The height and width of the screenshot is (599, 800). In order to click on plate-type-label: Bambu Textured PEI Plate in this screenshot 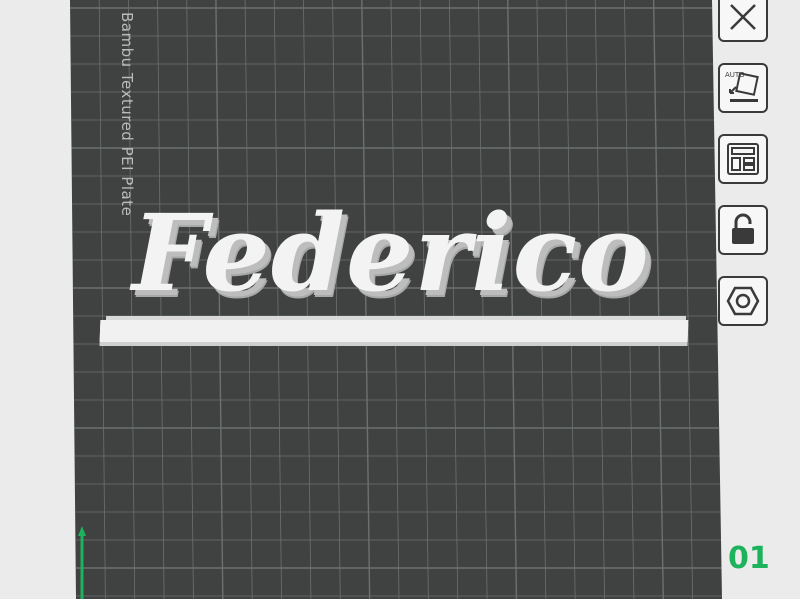, I will do `click(127, 114)`.